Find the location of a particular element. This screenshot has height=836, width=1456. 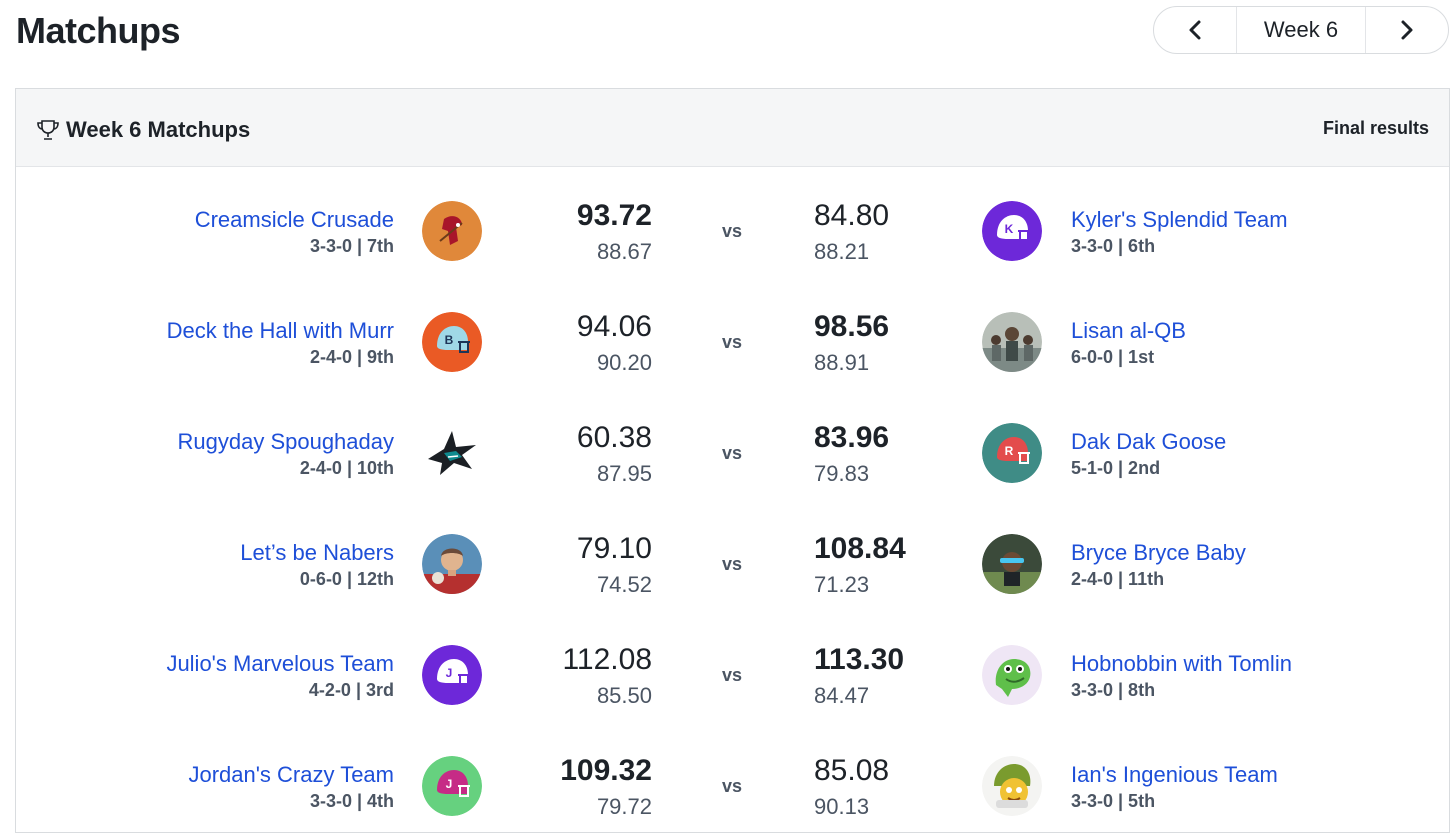

team-name-right: Lisan al-QB is located at coordinates (1128, 331).